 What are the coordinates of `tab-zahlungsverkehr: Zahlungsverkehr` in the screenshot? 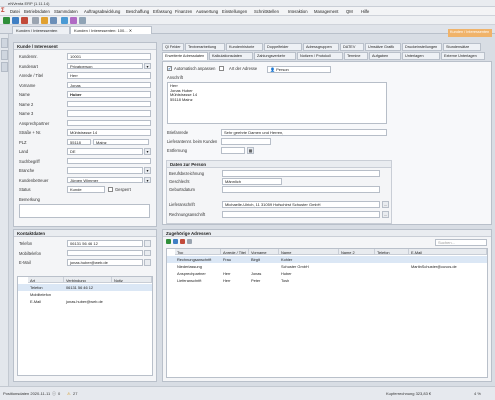 It's located at (275, 56).